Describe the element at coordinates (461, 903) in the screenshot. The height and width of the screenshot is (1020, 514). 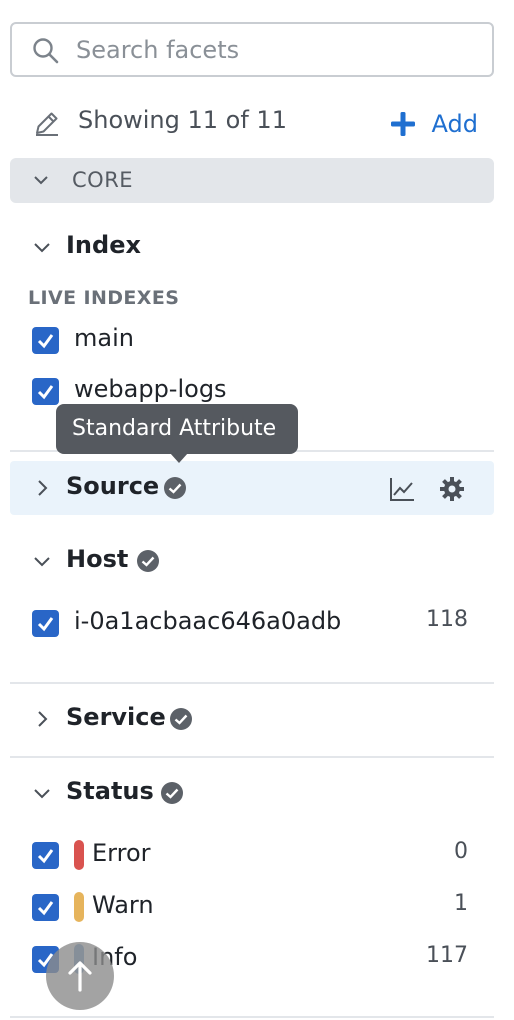
I see `facet-value-count: 1` at that location.